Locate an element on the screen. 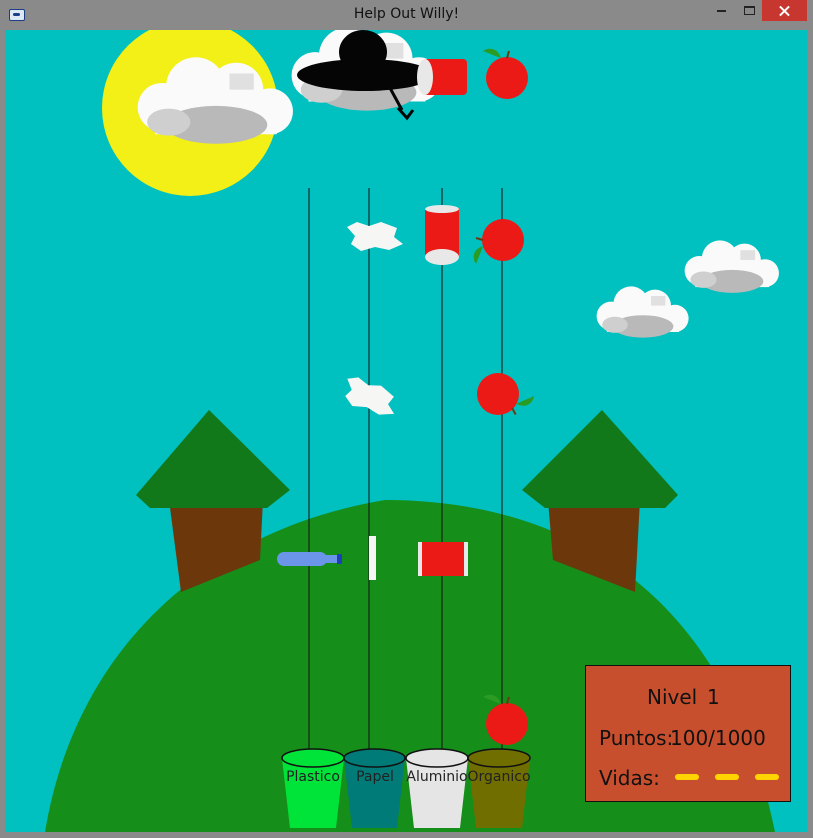 Image resolution: width=813 pixels, height=838 pixels. bin-papel is located at coordinates (374, 788).